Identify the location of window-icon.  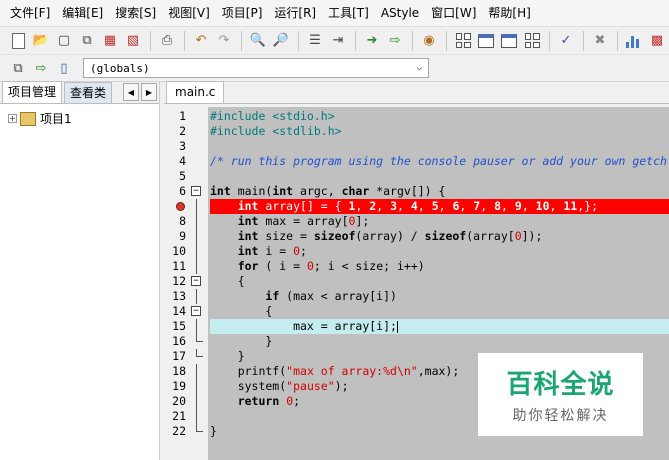
(486, 41).